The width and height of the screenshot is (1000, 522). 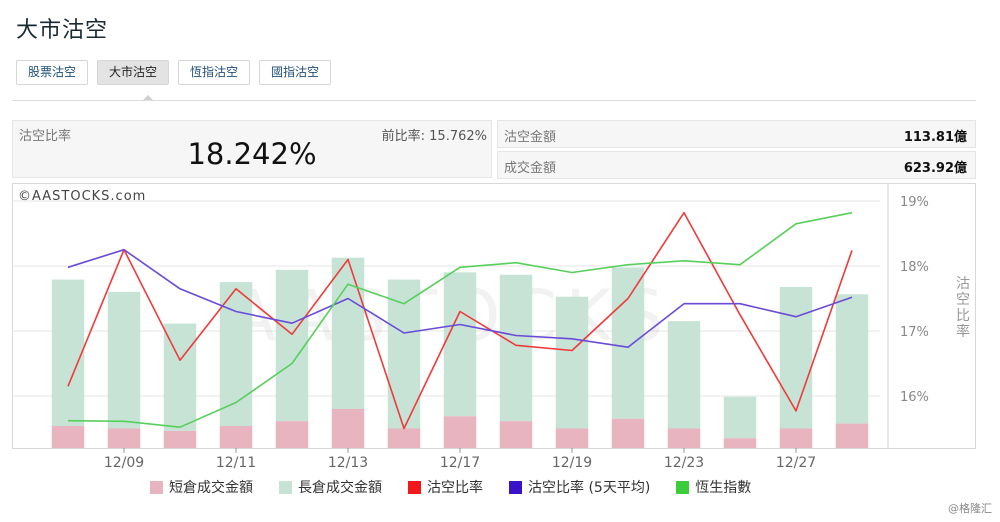 What do you see at coordinates (683, 487) in the screenshot?
I see `legend-swatch-hsi` at bounding box center [683, 487].